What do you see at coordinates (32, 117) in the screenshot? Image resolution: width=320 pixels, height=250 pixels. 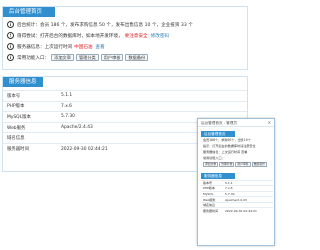 I see `info-key: MySQL版本` at bounding box center [32, 117].